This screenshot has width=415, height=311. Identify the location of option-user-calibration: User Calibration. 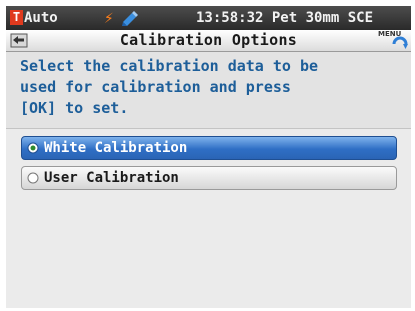
(209, 178).